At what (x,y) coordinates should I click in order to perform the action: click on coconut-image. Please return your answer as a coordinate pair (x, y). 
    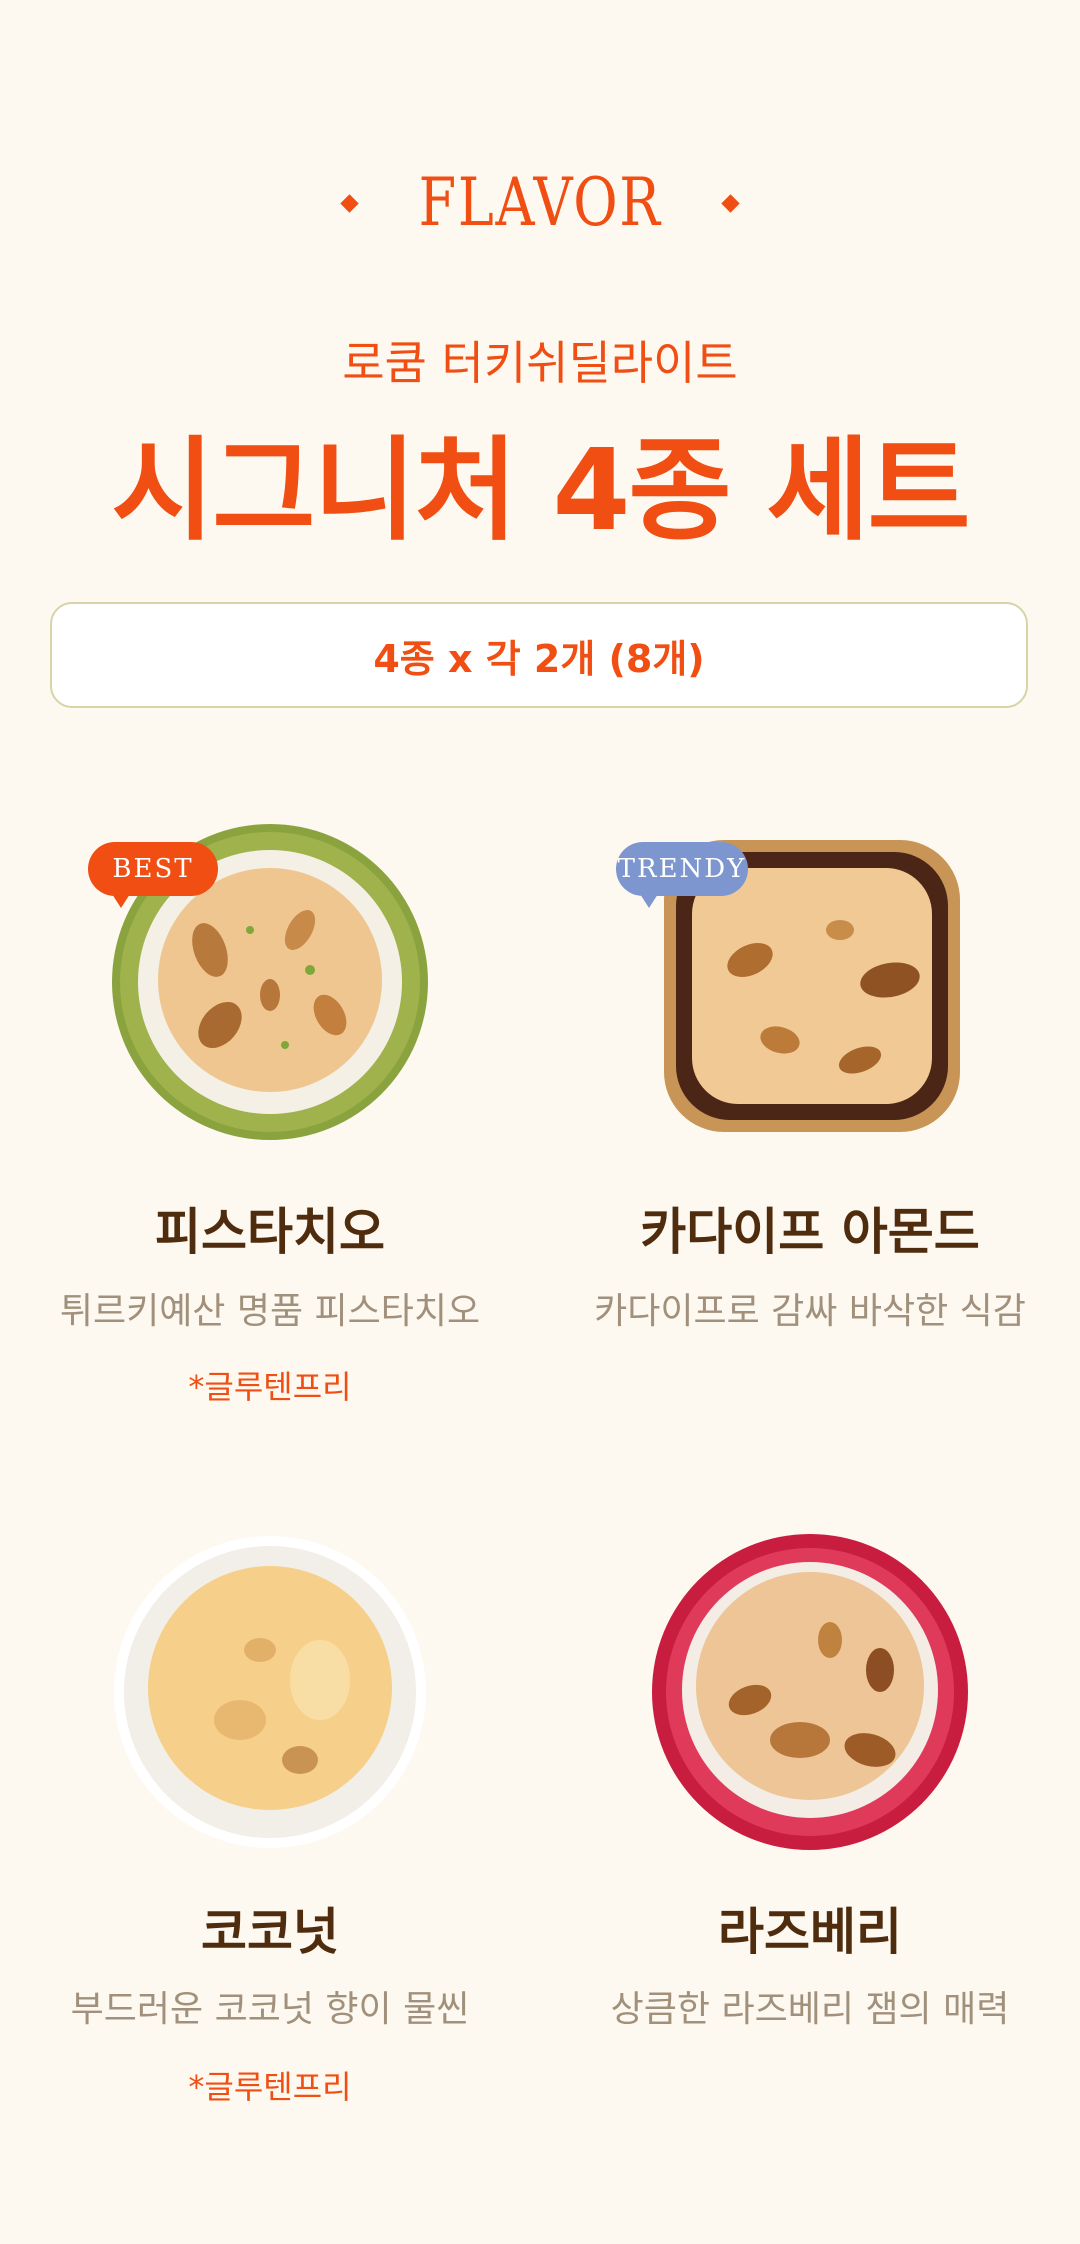
    Looking at the image, I should click on (270, 1690).